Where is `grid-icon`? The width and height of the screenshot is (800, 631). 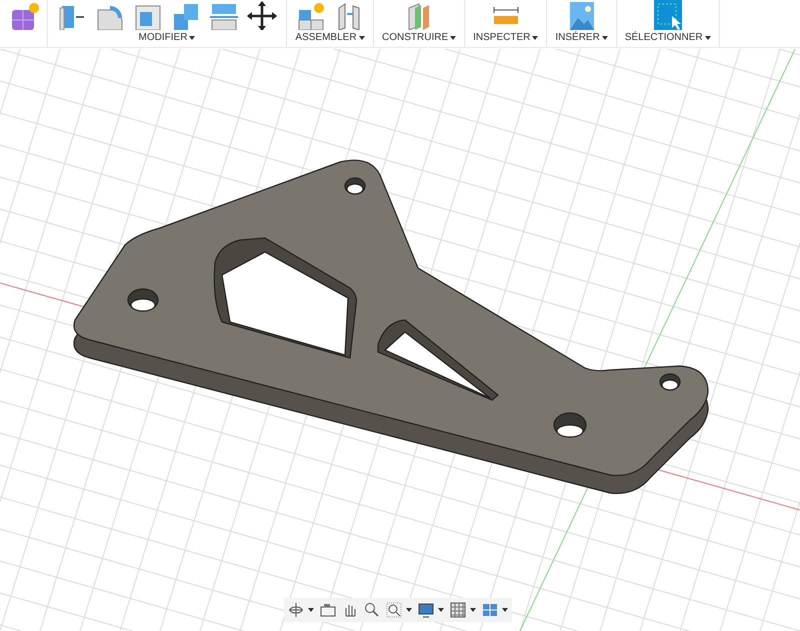
grid-icon is located at coordinates (458, 610).